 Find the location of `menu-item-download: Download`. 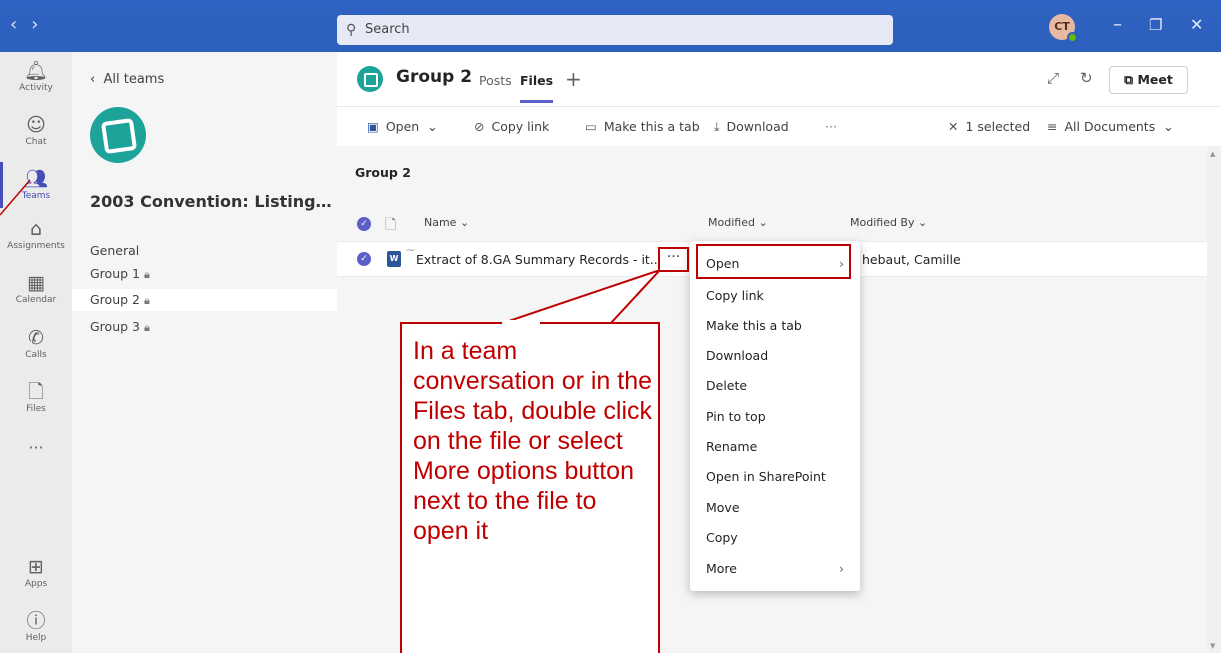

menu-item-download: Download is located at coordinates (775, 356).